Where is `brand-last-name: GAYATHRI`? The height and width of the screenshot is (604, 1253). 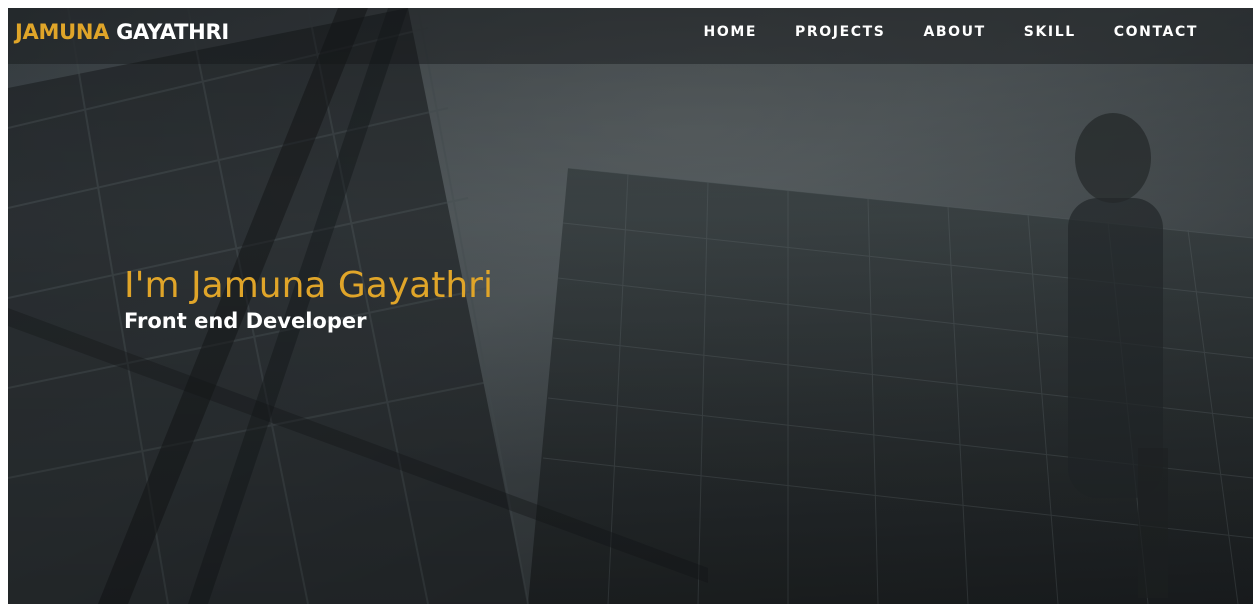 brand-last-name: GAYATHRI is located at coordinates (172, 32).